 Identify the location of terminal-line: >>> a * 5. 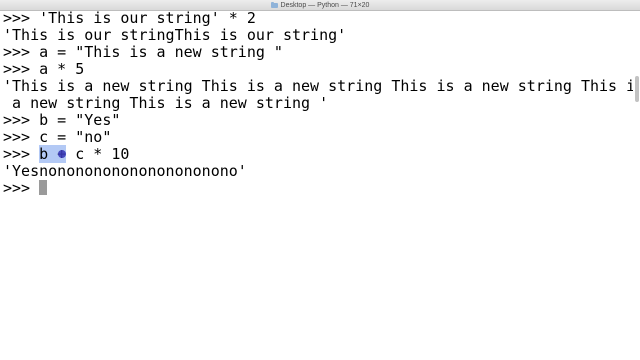
(44, 69).